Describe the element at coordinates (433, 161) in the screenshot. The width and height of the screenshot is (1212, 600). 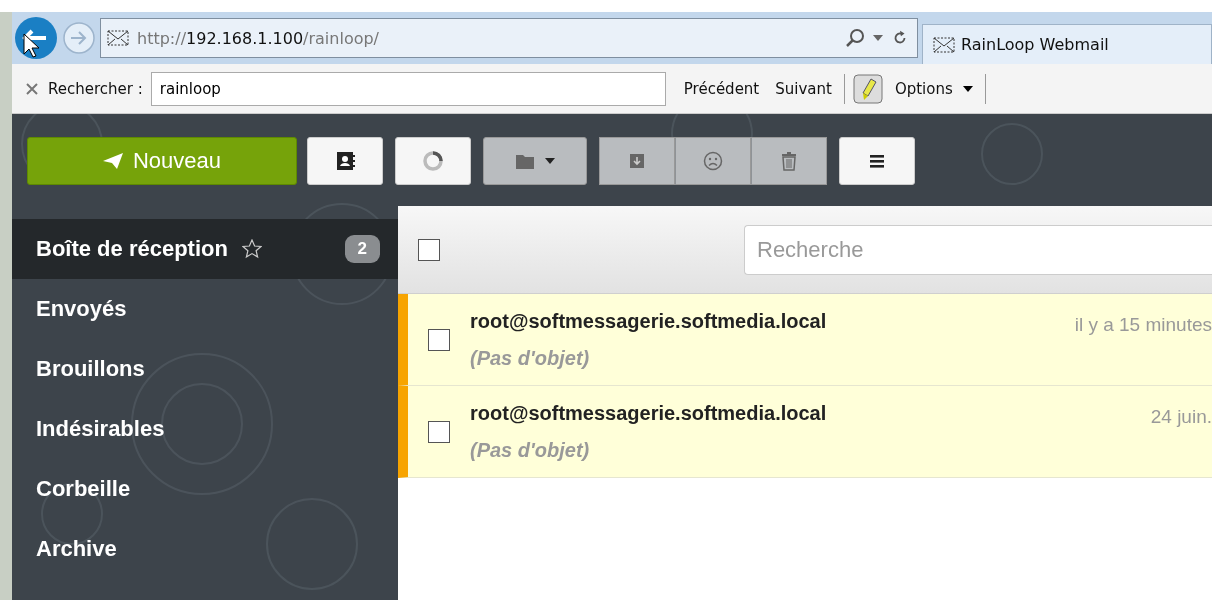
I see `spinner-icon` at that location.